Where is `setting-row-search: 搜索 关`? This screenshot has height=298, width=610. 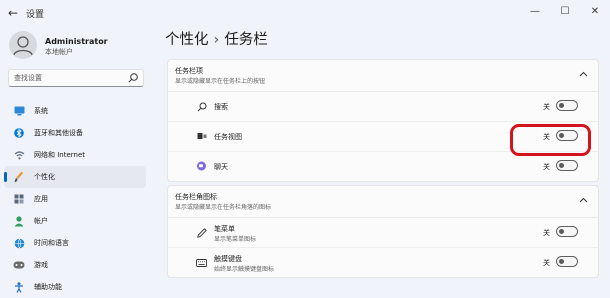 setting-row-search: 搜索 关 is located at coordinates (383, 107).